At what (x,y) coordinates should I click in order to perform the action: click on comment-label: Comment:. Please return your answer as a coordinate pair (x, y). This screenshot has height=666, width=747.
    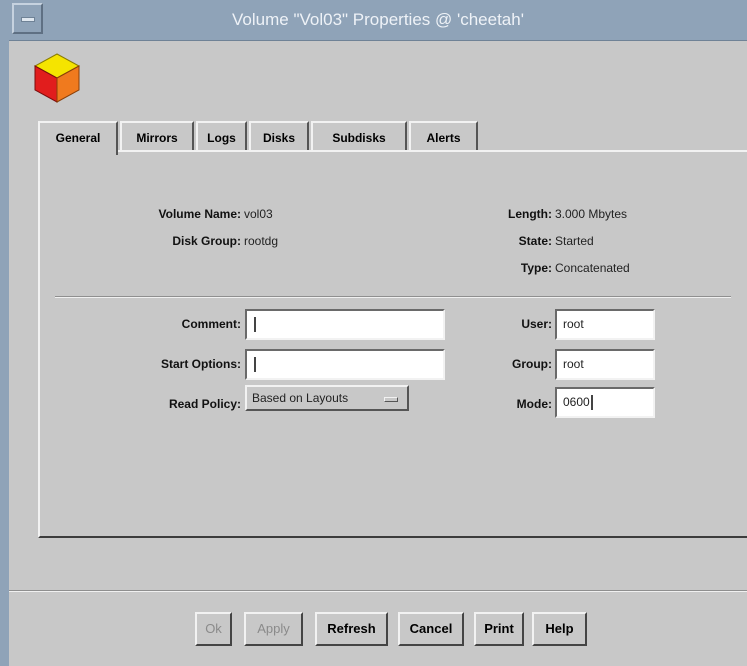
    Looking at the image, I should click on (211, 324).